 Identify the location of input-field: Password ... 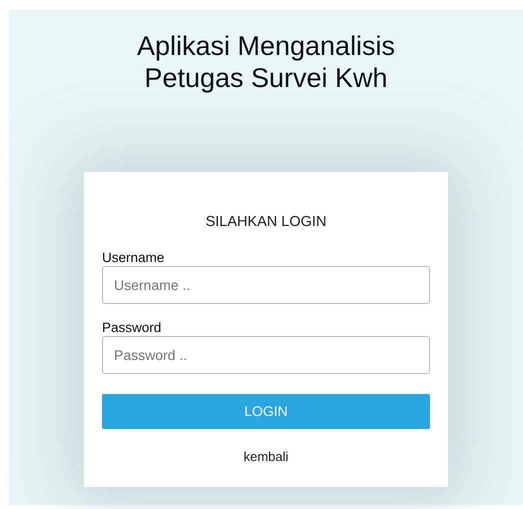
(266, 355).